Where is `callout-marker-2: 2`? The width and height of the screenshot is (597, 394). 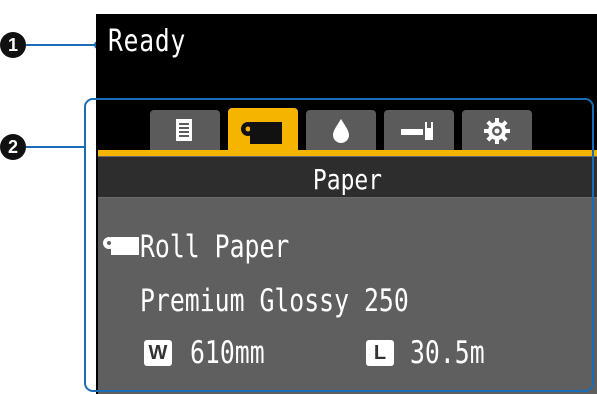
callout-marker-2: 2 is located at coordinates (13, 147).